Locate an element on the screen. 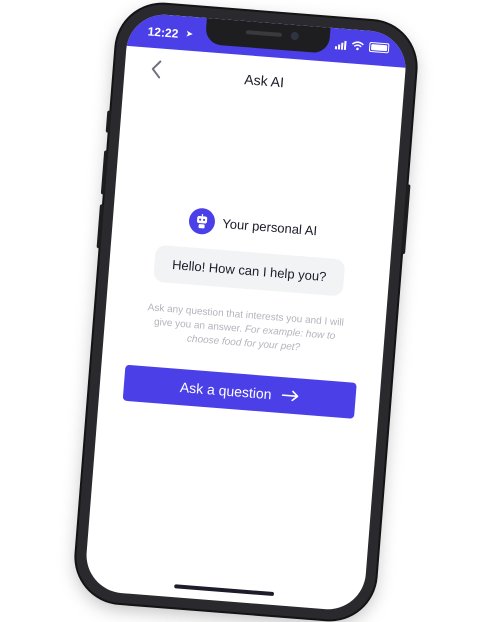  front-camera is located at coordinates (295, 36).